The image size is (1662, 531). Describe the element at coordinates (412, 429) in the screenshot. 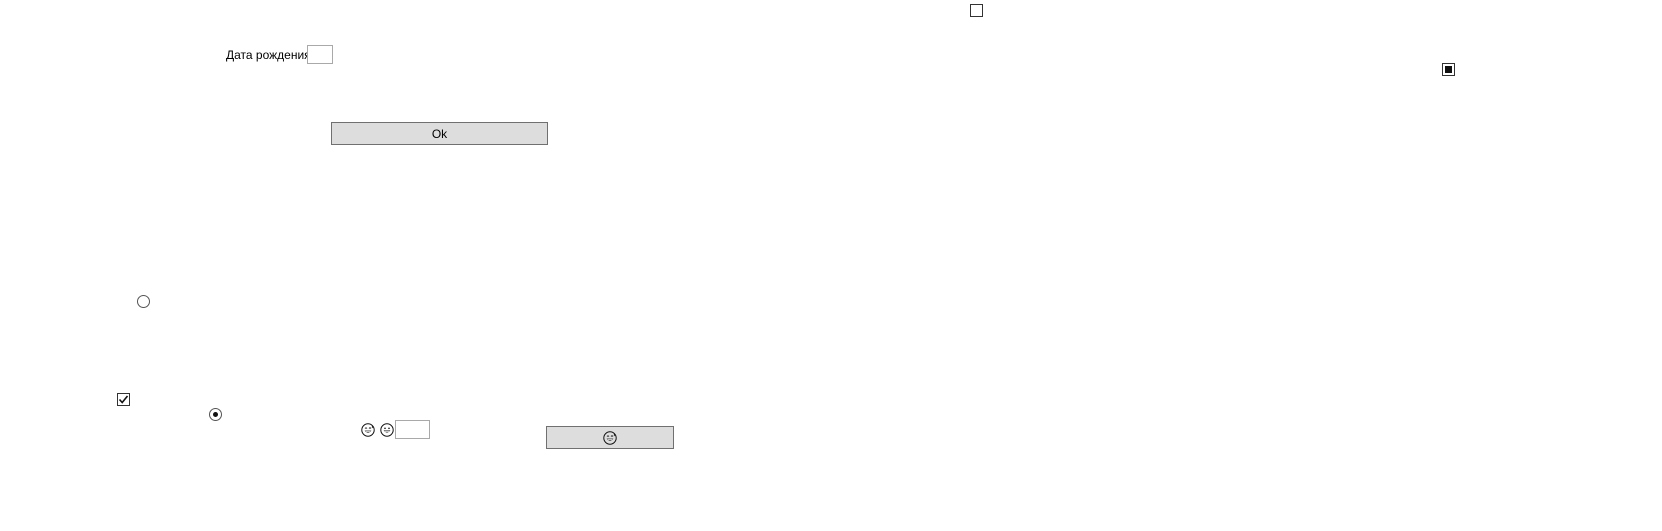

I see `emoji-input` at that location.